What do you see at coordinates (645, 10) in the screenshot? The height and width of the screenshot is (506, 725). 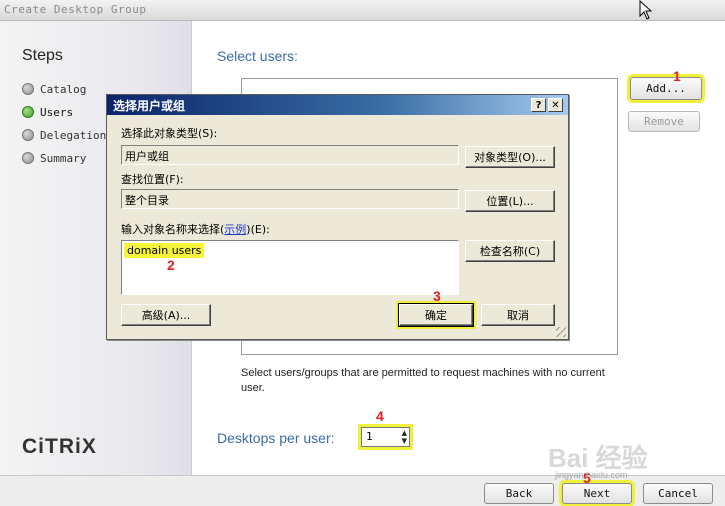 I see `mouse-pointer-icon` at bounding box center [645, 10].